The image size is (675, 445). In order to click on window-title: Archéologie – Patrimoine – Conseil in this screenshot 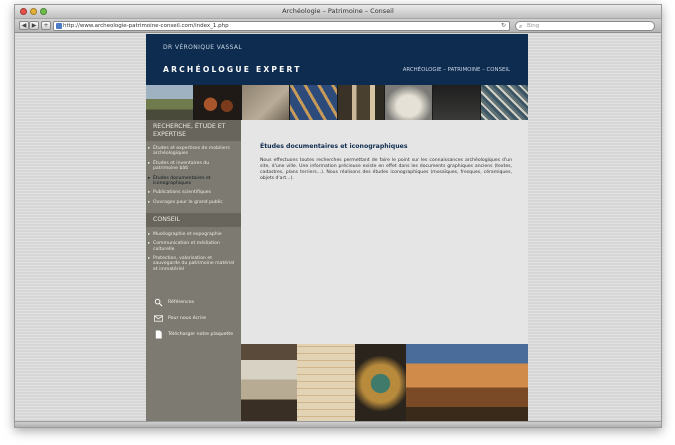, I will do `click(338, 11)`.